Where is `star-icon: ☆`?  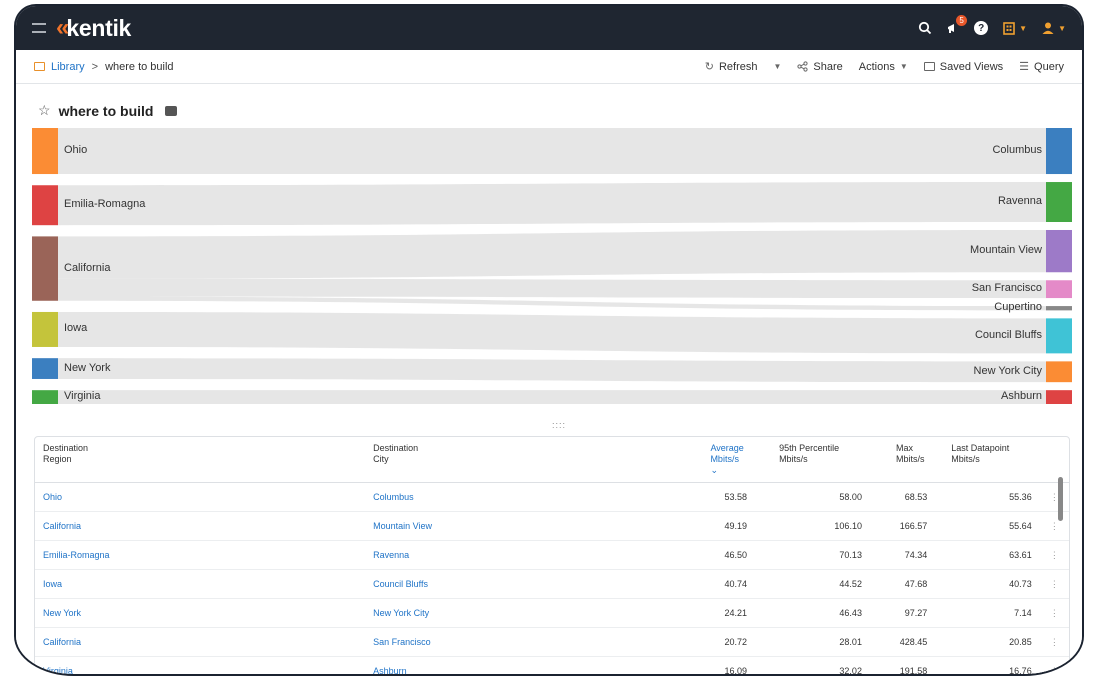 star-icon: ☆ is located at coordinates (44, 110).